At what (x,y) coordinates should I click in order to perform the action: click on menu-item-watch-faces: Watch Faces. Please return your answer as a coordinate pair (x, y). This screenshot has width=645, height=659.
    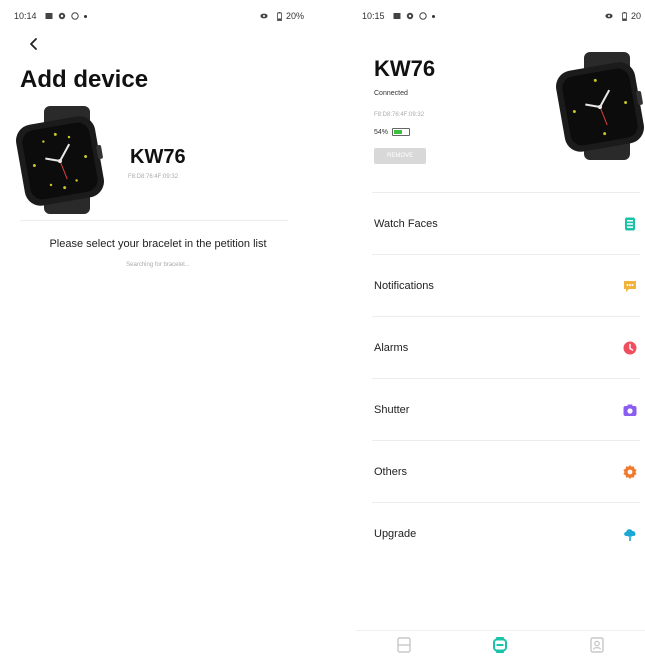
    Looking at the image, I should click on (506, 223).